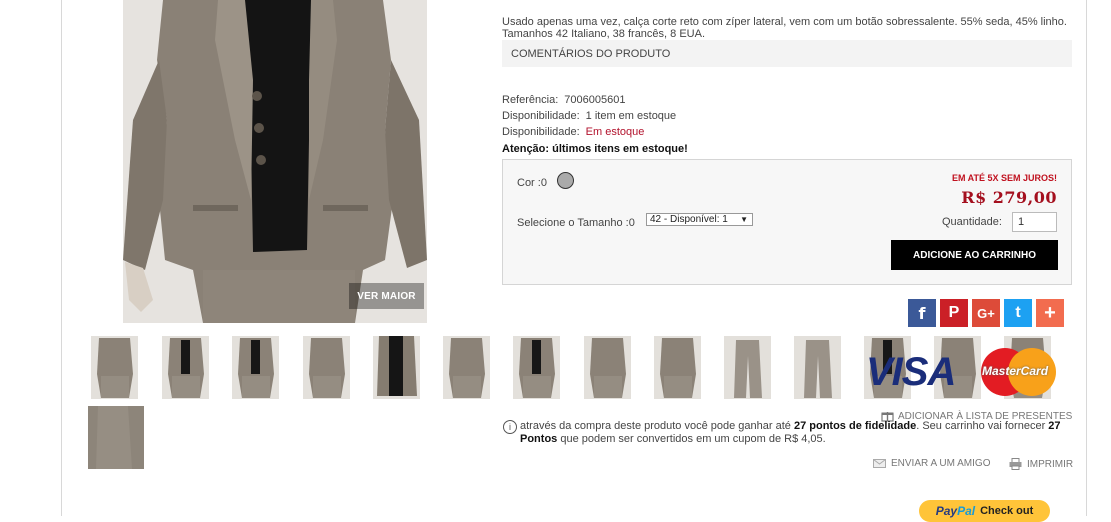 The height and width of the screenshot is (522, 1111). I want to click on stock-status: Em estoque, so click(615, 132).